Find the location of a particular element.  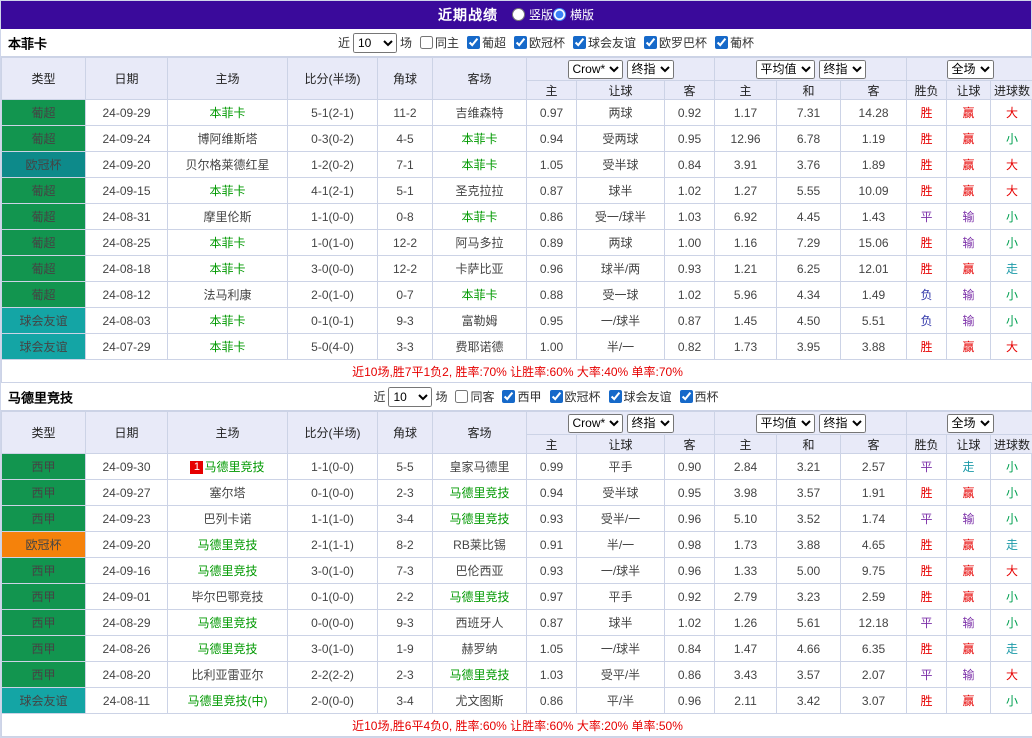

away-team: 费耶诺德 is located at coordinates (480, 347).